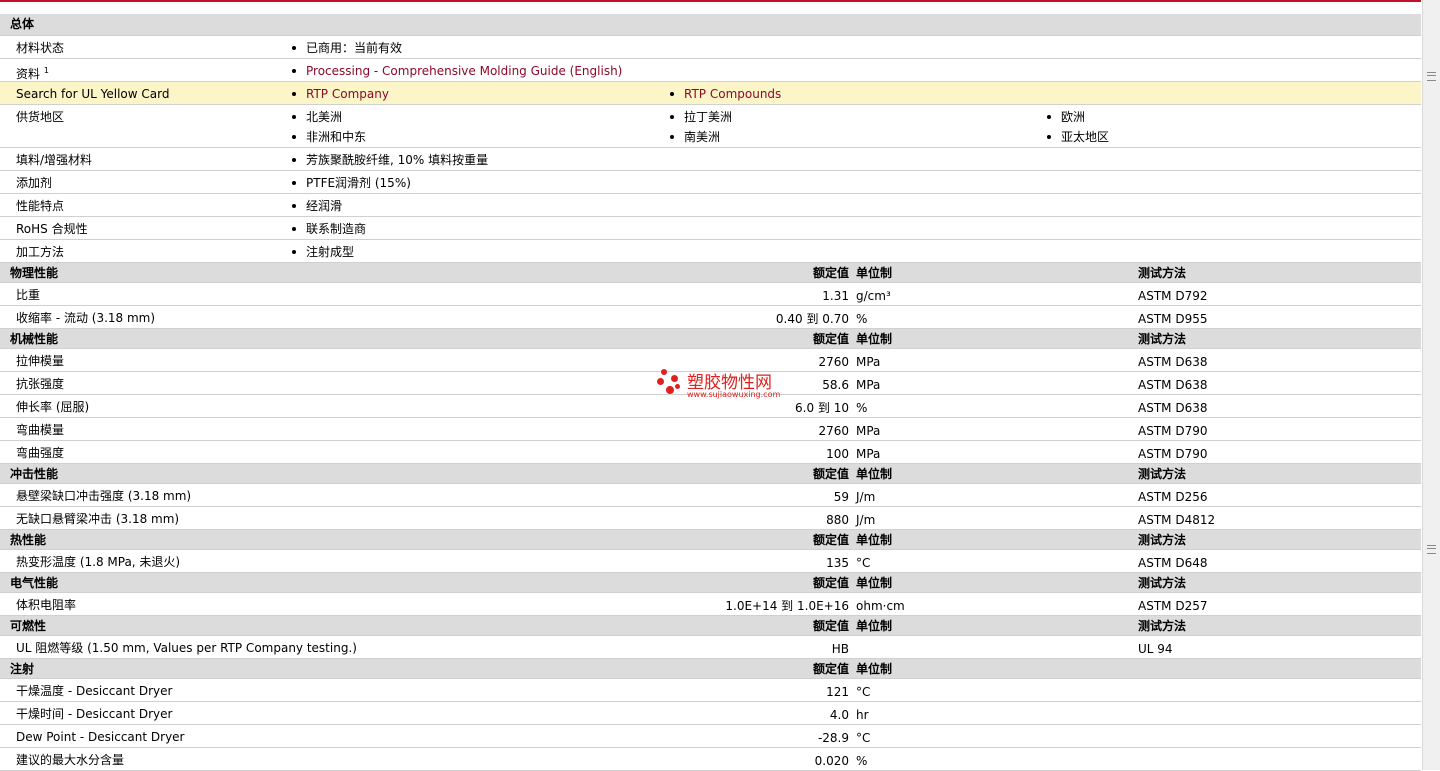  What do you see at coordinates (397, 160) in the screenshot?
I see `item-text: 芳族聚酰胺纤维, 10% 填料按重量` at bounding box center [397, 160].